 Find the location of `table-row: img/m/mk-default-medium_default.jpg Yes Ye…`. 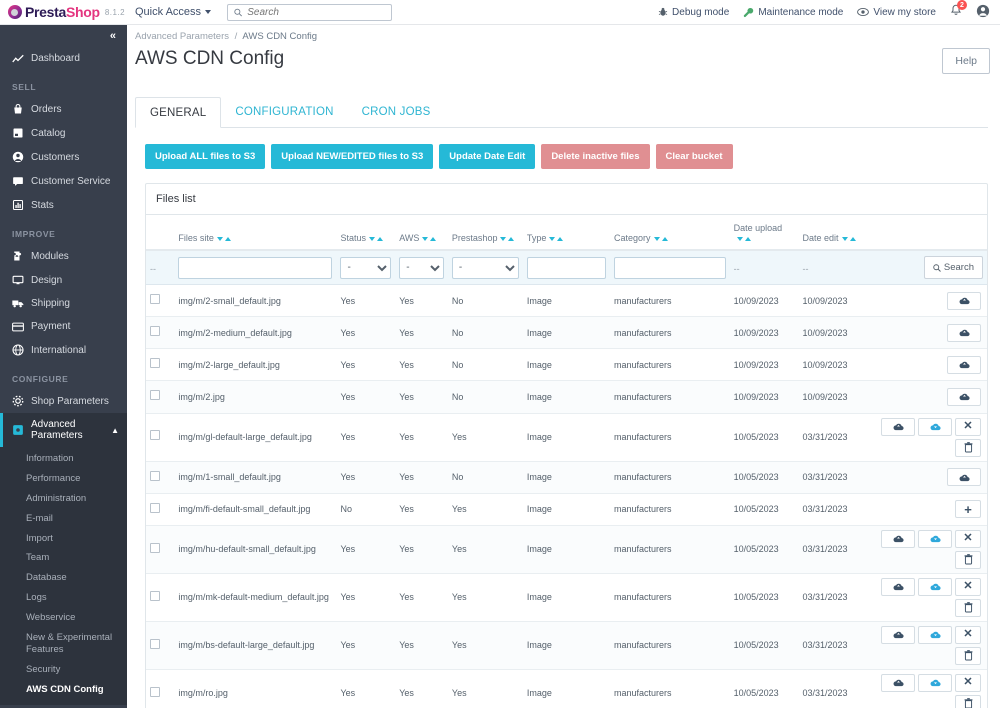

table-row: img/m/mk-default-medium_default.jpg Yes Ye… is located at coordinates (566, 597).